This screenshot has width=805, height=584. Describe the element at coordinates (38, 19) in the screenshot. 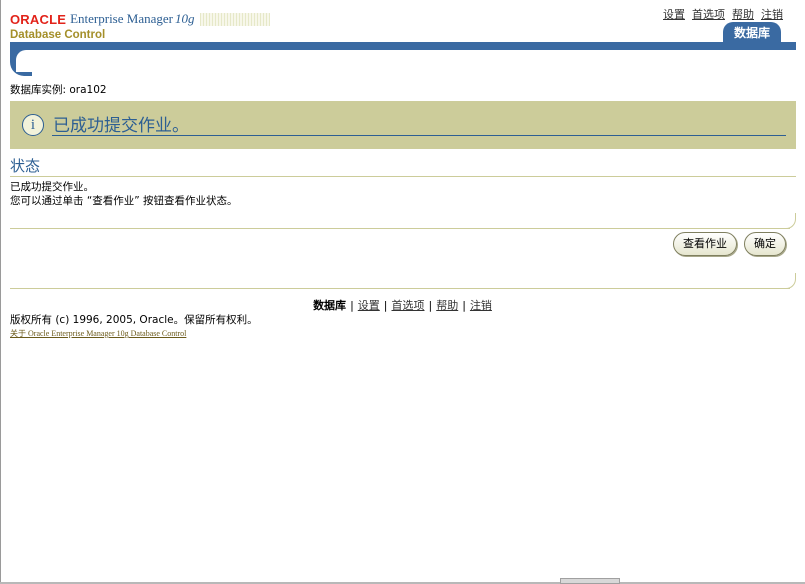

I see `brand-name: ORACLE` at that location.